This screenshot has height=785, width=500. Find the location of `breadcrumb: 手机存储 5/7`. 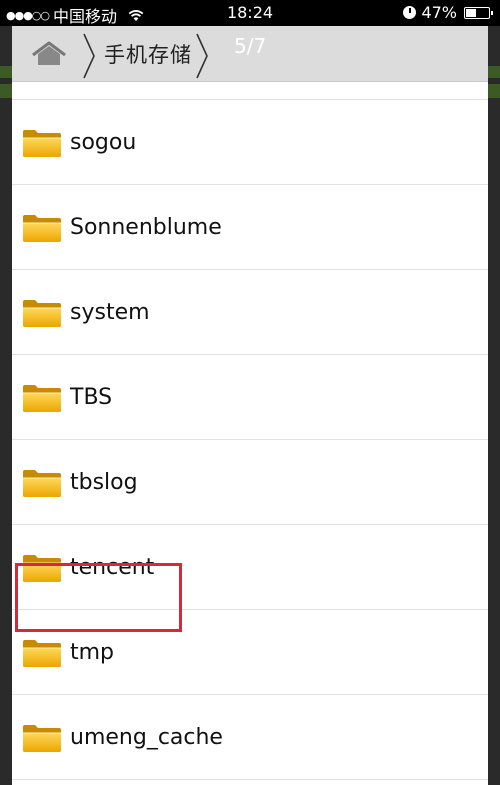

breadcrumb: 手机存储 5/7 is located at coordinates (250, 54).